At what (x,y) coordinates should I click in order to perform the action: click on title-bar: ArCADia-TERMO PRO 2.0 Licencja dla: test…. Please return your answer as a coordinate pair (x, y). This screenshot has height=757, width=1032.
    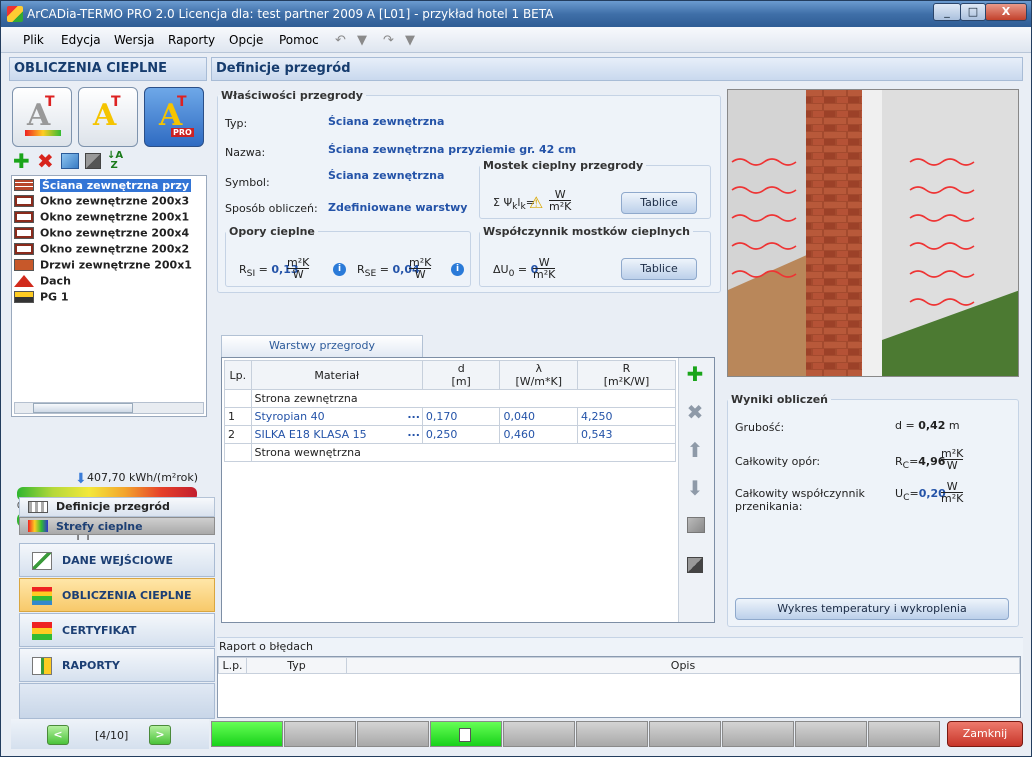
    Looking at the image, I should click on (516, 14).